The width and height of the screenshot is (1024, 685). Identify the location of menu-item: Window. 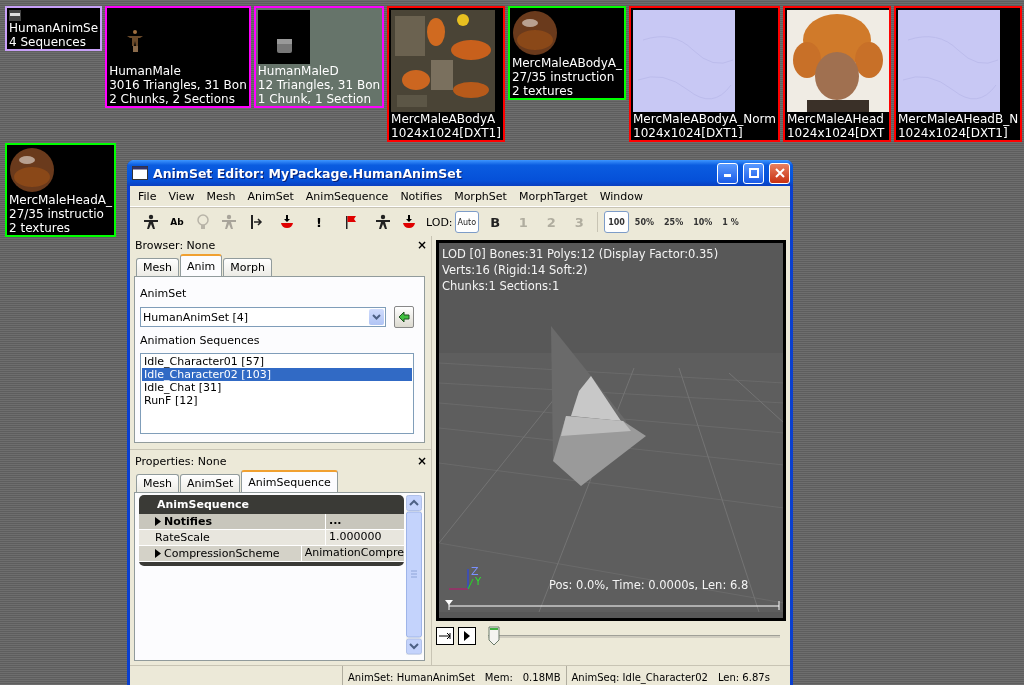
(621, 196).